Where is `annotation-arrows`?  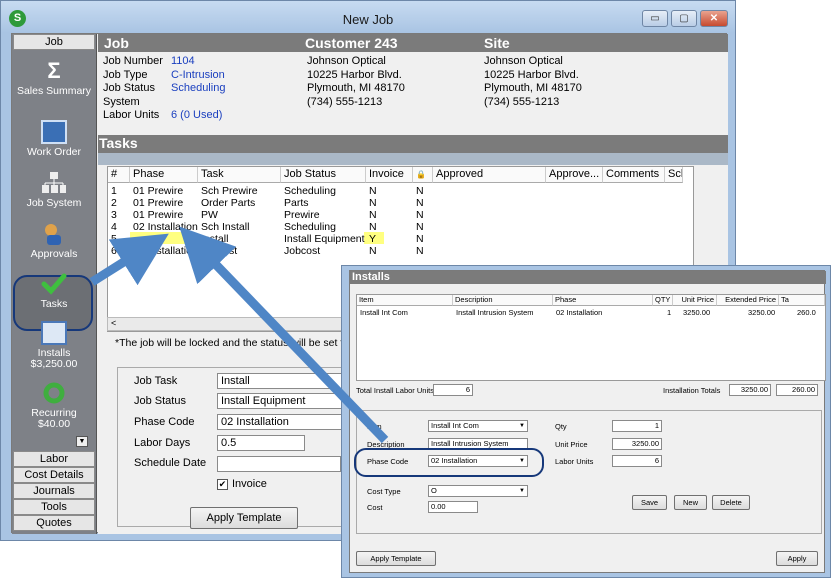
annotation-arrows is located at coordinates (239, 335).